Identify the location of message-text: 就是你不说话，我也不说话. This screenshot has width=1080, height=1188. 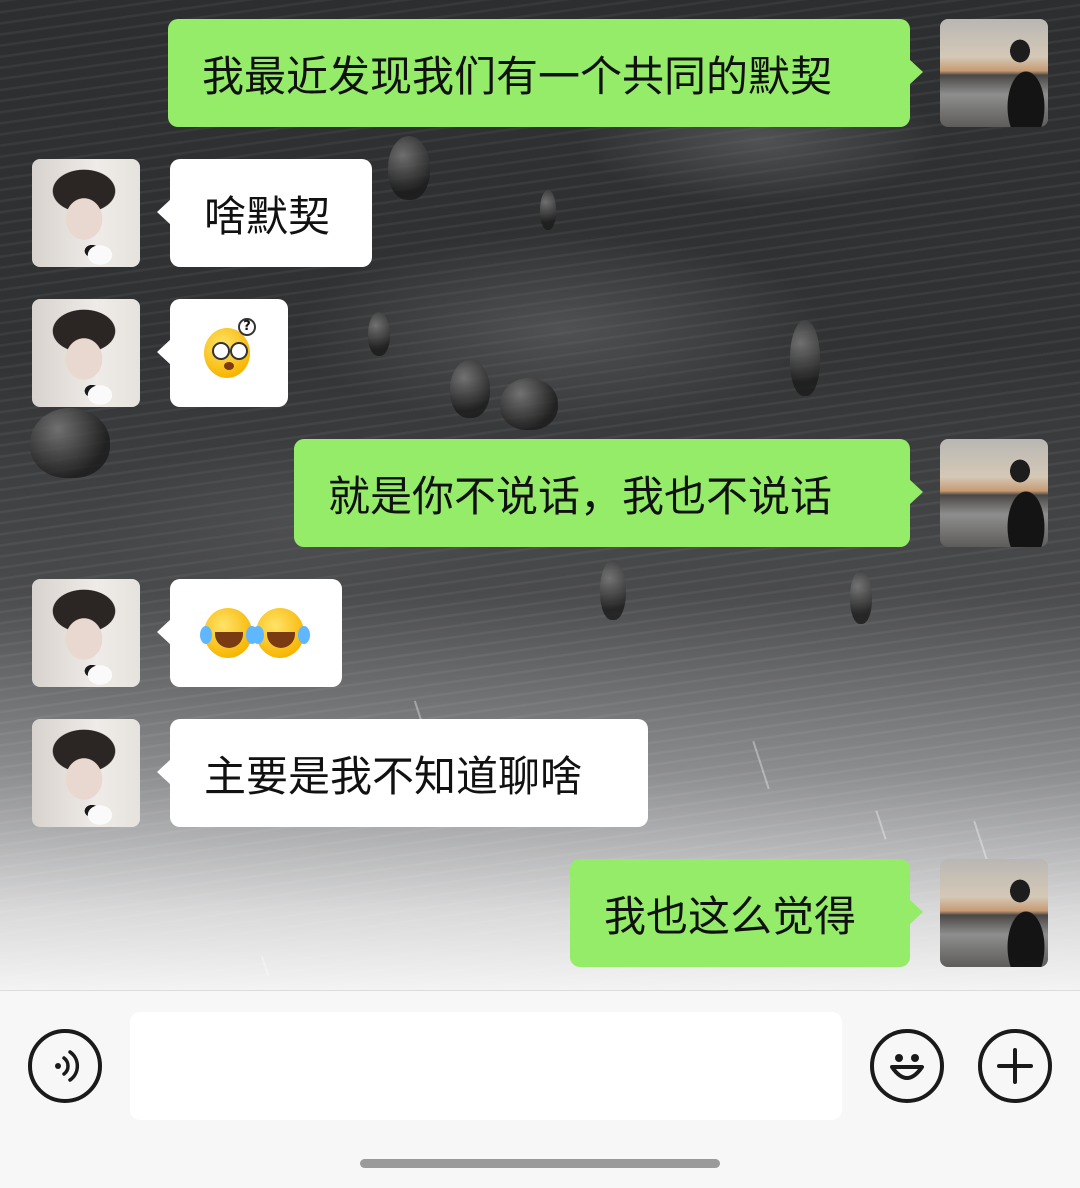
(580, 496).